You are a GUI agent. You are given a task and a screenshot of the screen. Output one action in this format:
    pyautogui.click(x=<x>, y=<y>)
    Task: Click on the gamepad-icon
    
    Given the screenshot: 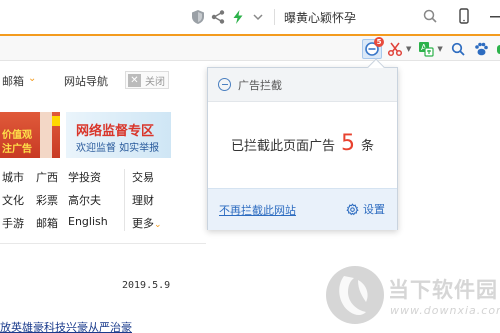 What is the action you would take?
    pyautogui.click(x=498, y=49)
    